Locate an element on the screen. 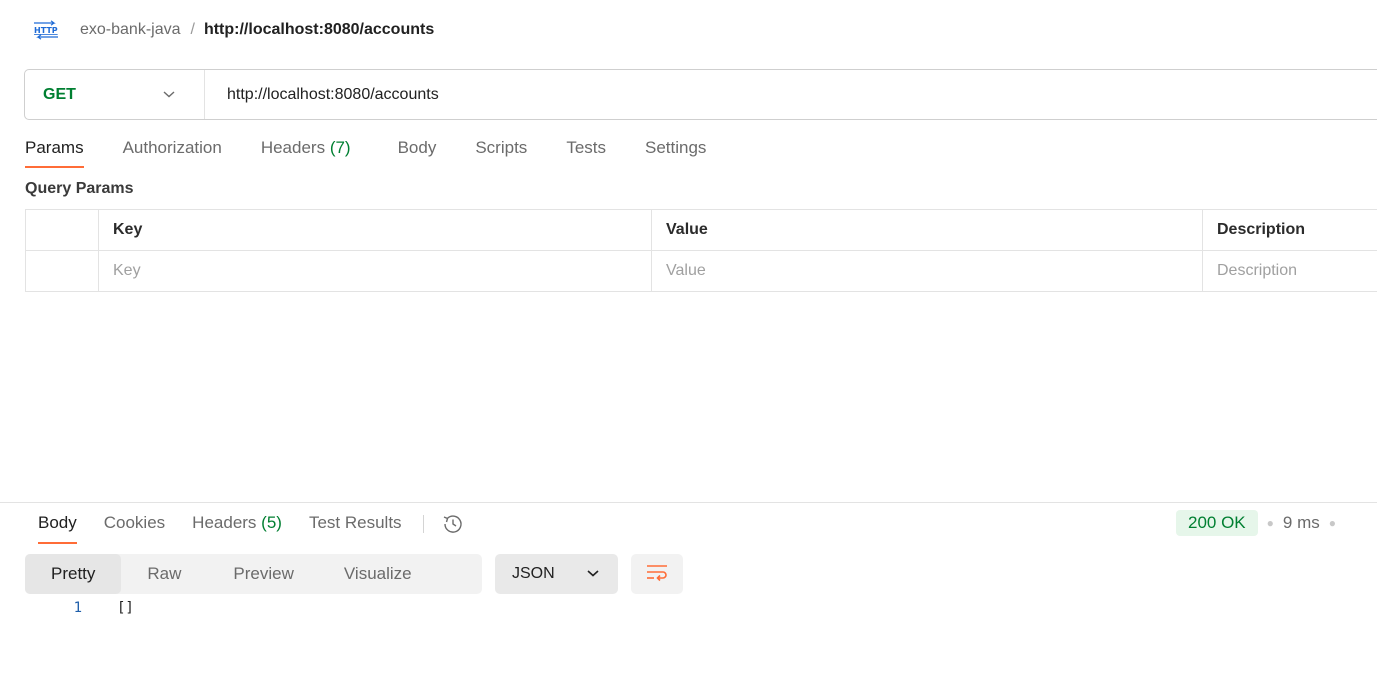  param-value-input: Value is located at coordinates (927, 271).